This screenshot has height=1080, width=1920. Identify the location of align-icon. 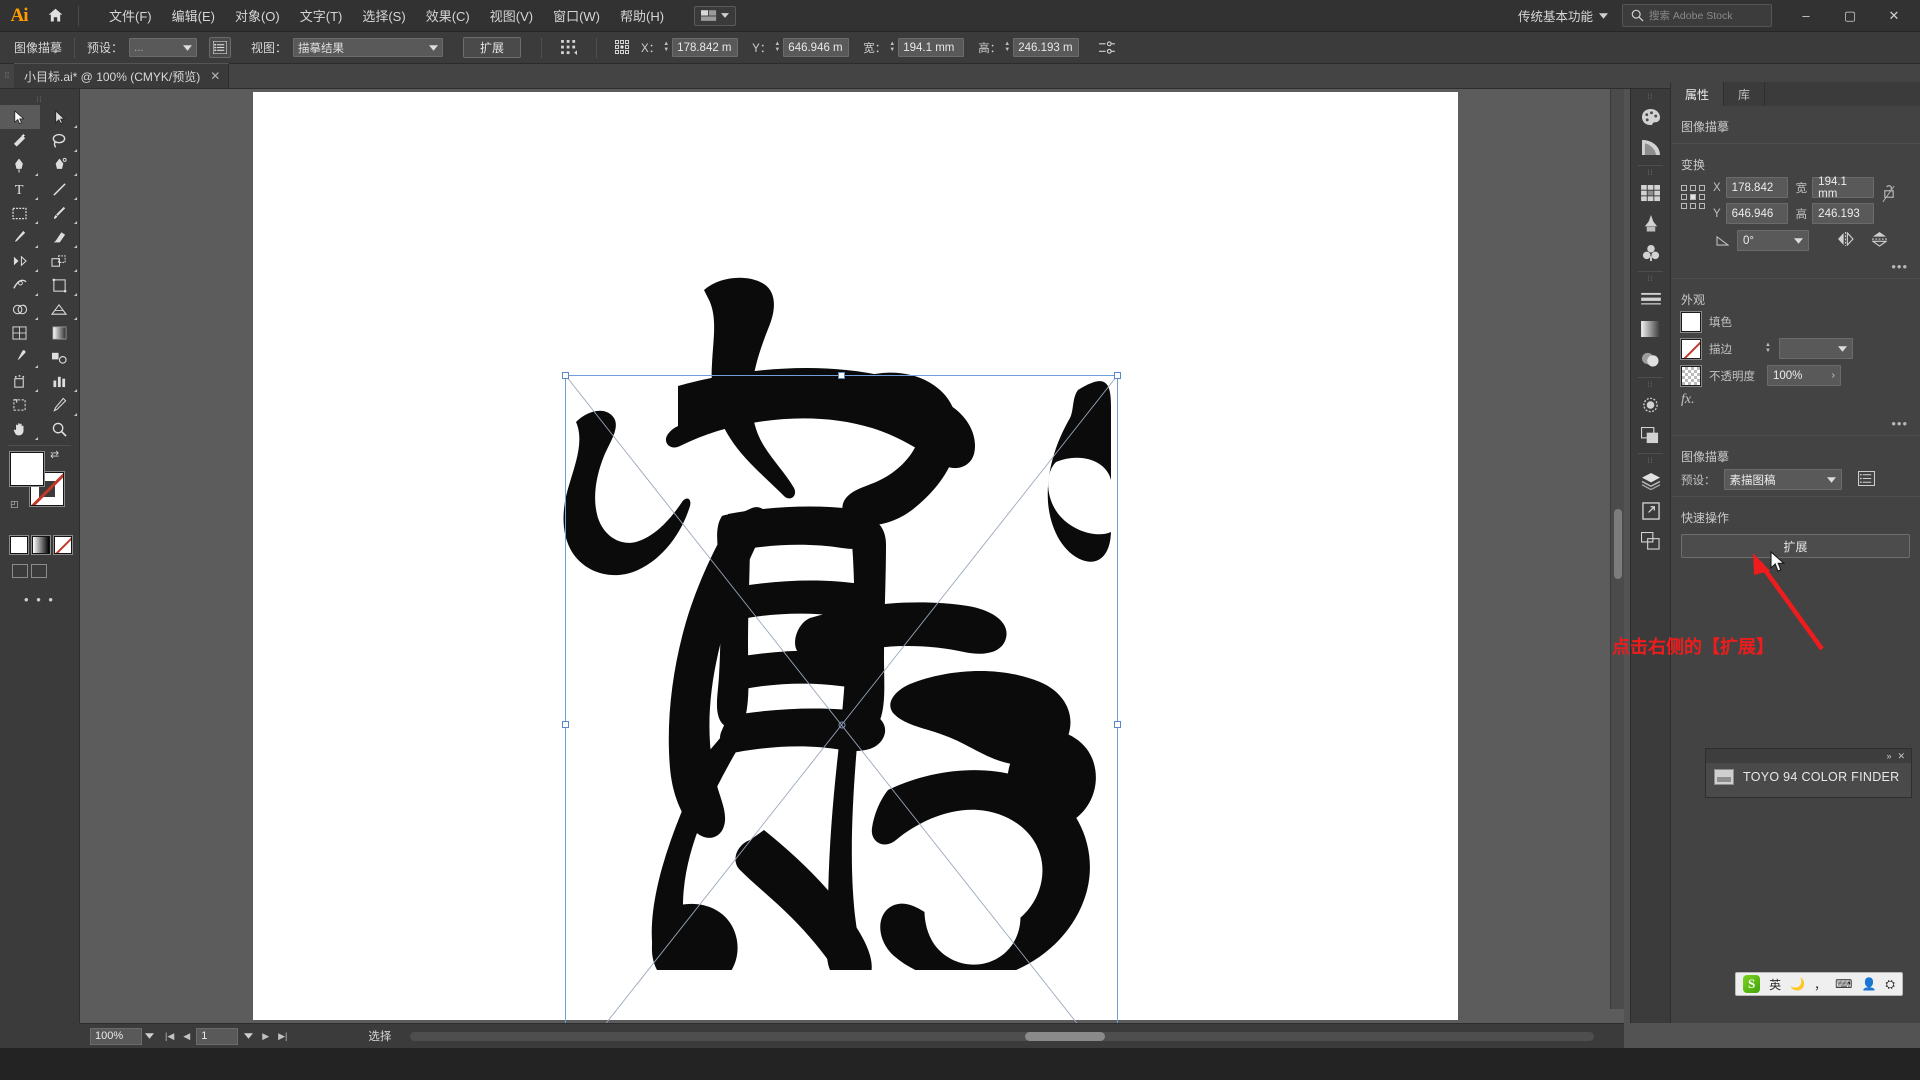
(569, 47).